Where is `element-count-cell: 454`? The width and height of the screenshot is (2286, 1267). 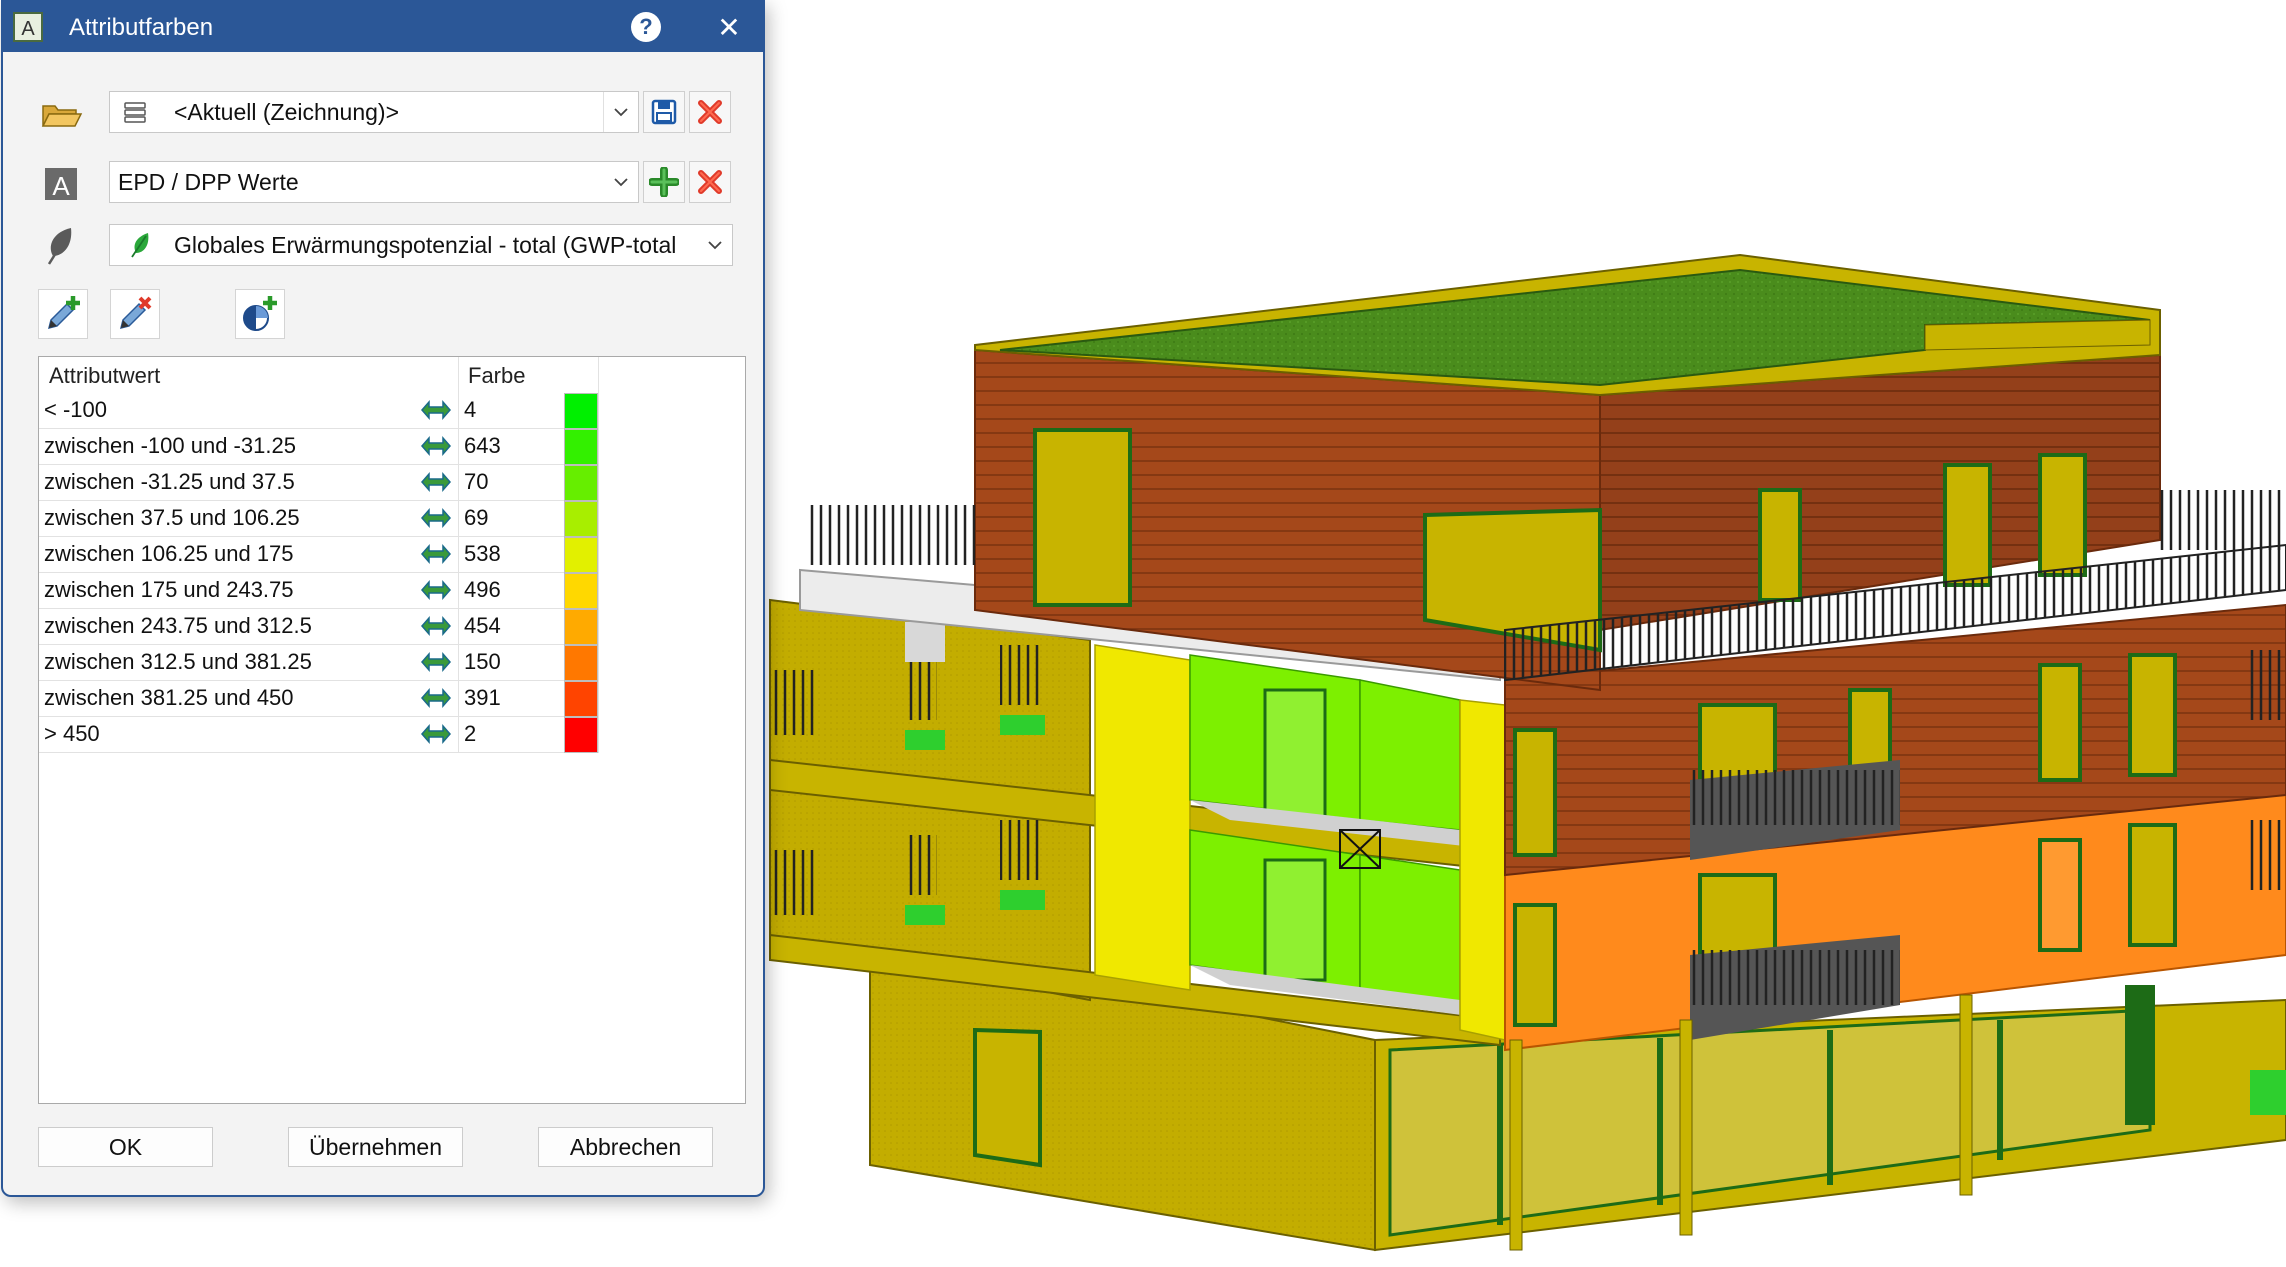 element-count-cell: 454 is located at coordinates (482, 625).